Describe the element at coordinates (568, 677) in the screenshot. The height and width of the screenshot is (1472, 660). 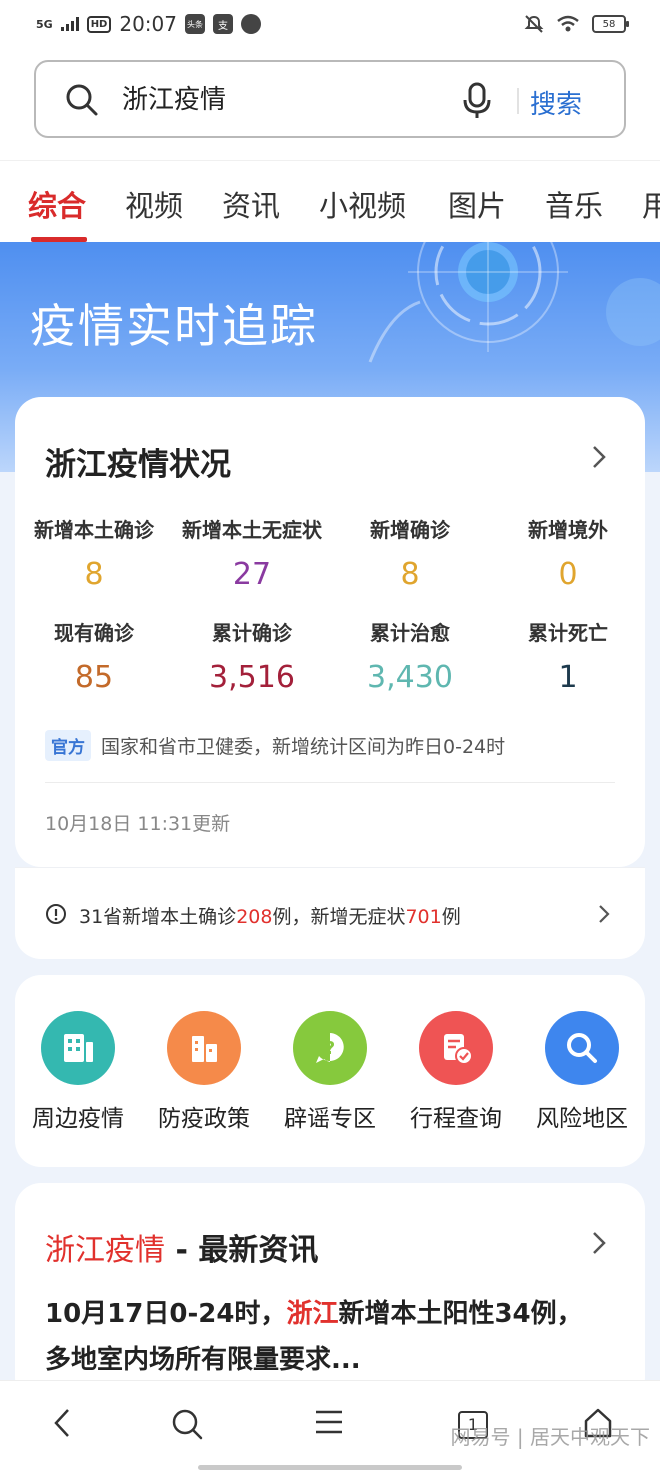
I see `stat-value: 1` at that location.